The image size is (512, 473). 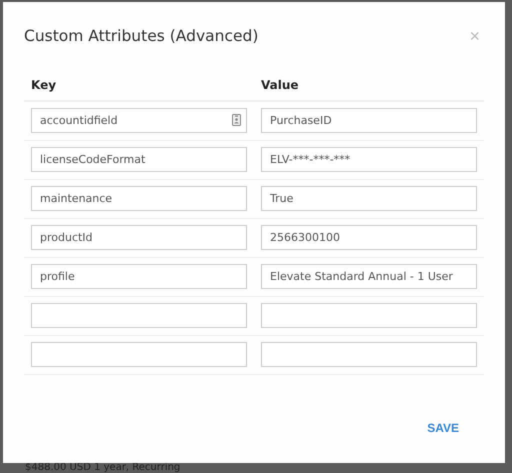 I want to click on column-header: Value, so click(x=280, y=85).